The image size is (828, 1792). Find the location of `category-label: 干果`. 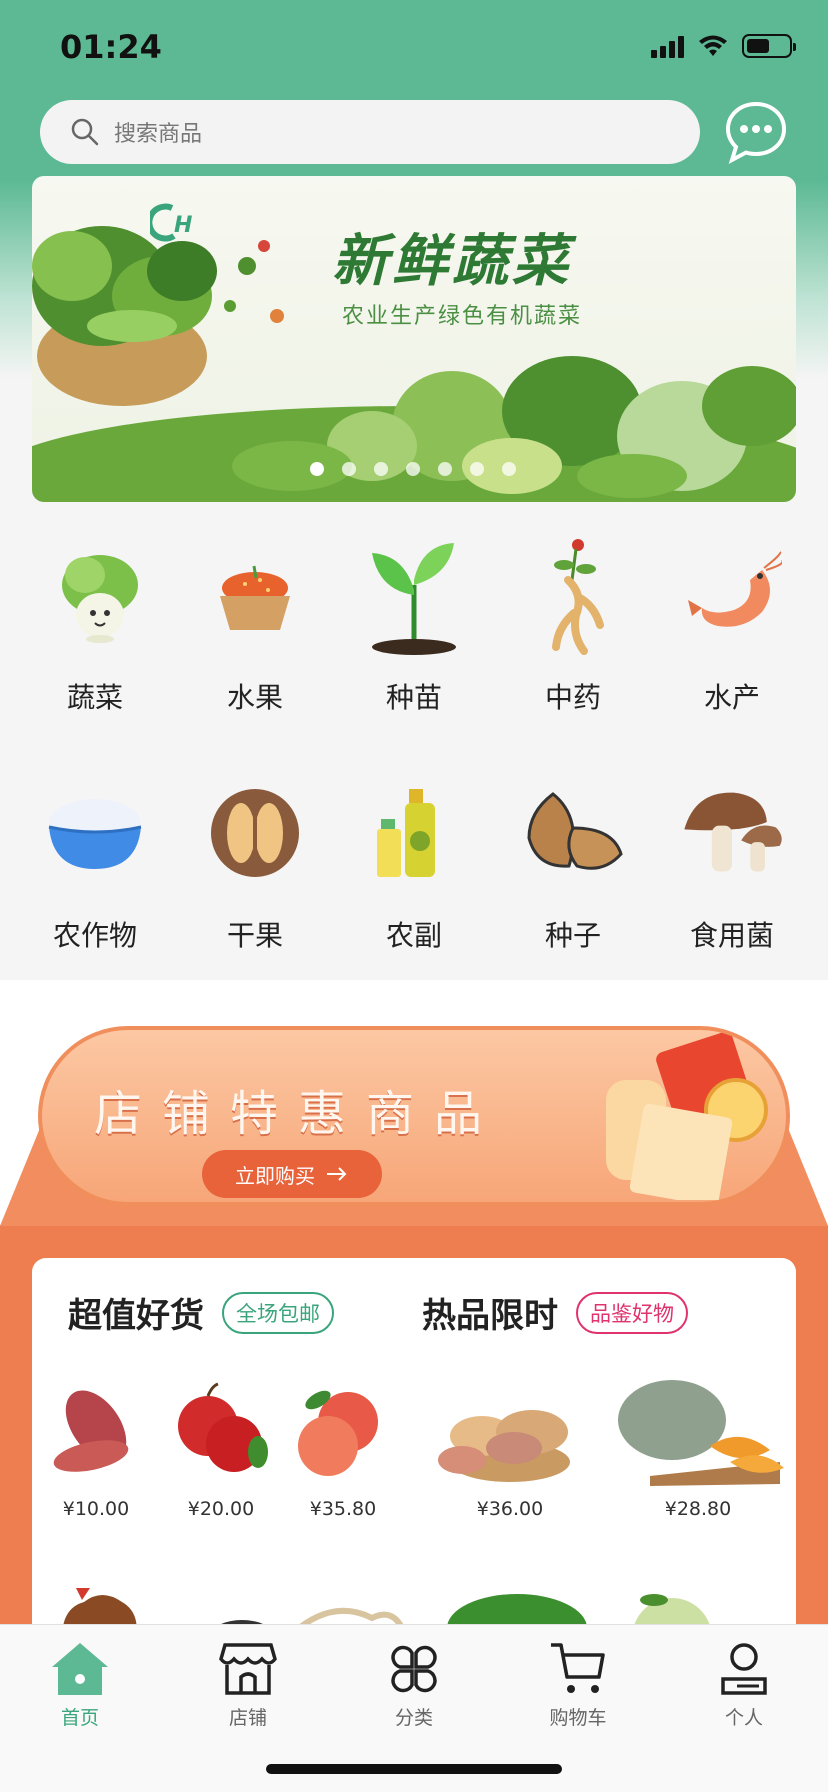

category-label: 干果 is located at coordinates (254, 935).